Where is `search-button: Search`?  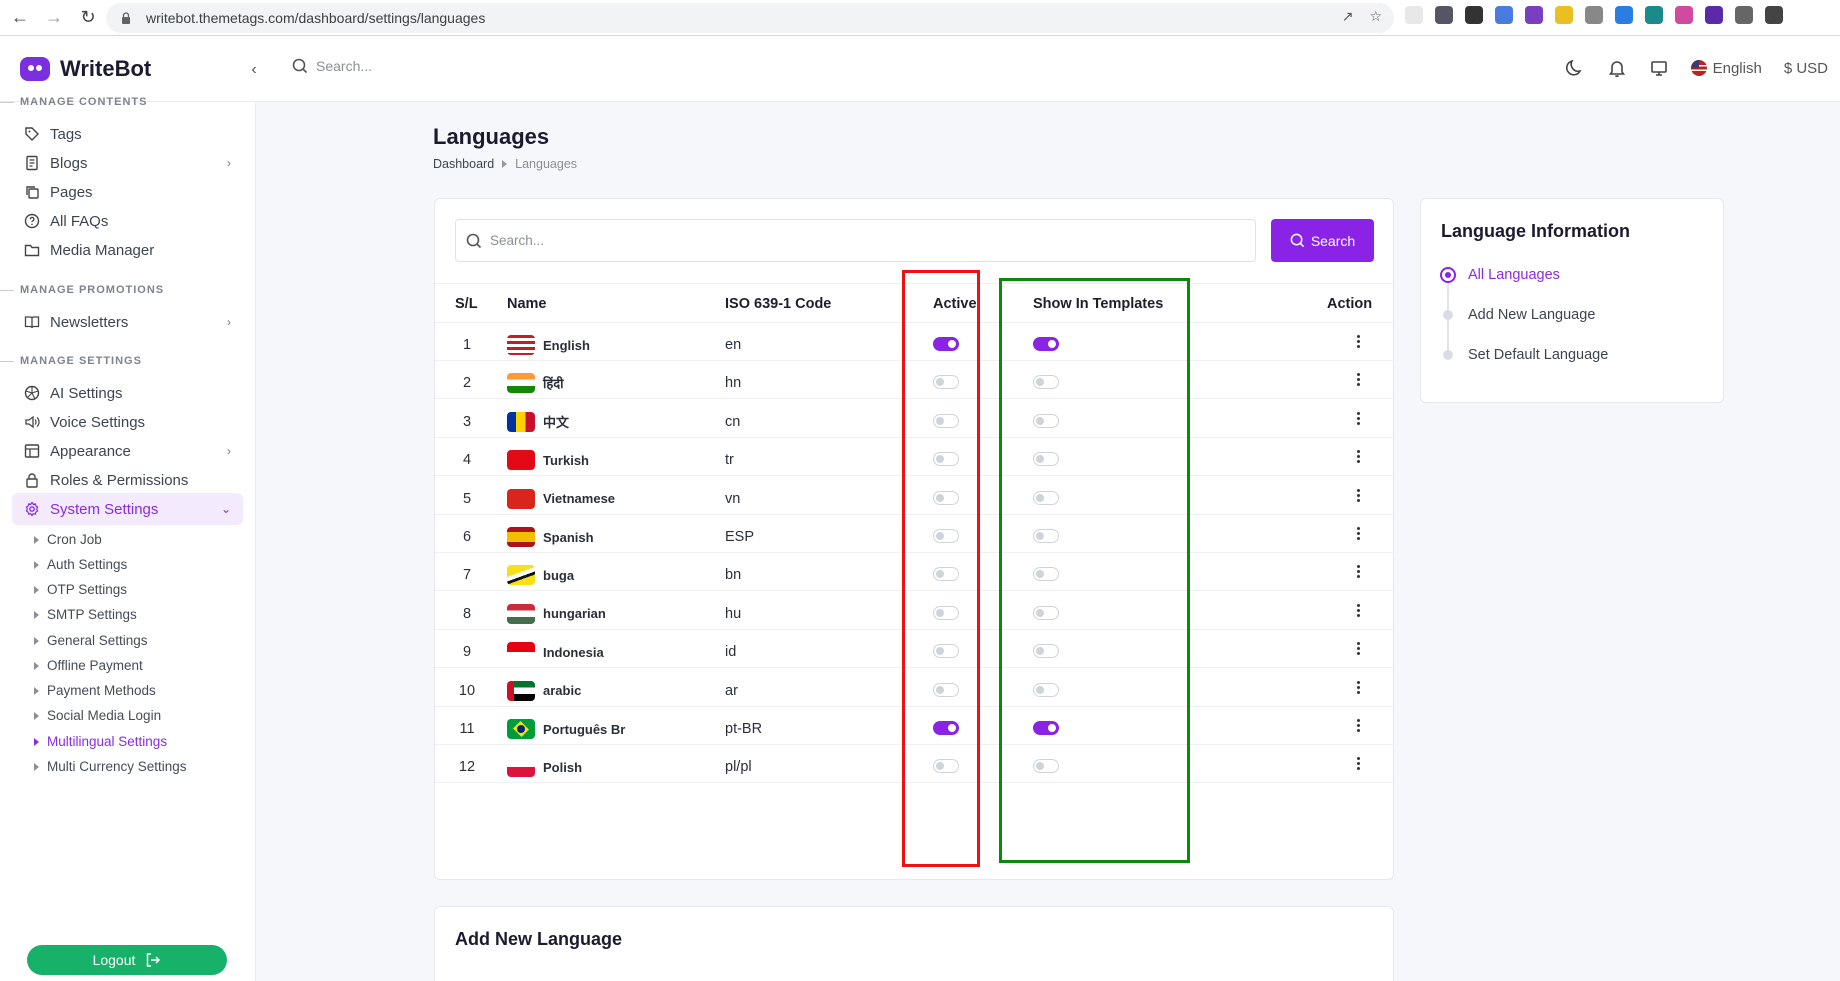
search-button: Search is located at coordinates (1322, 240).